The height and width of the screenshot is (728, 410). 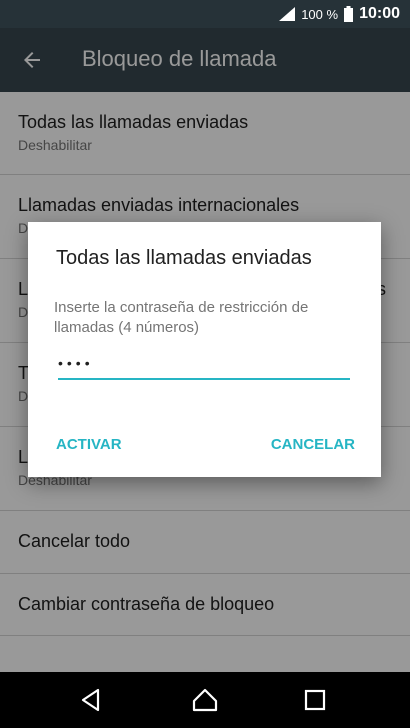 I want to click on signal-icon, so click(x=287, y=14).